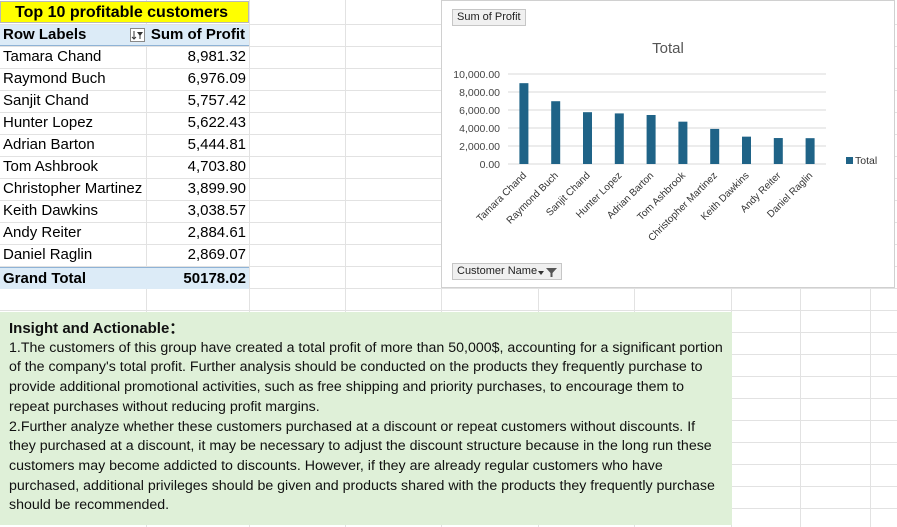 The width and height of the screenshot is (897, 527). What do you see at coordinates (51, 166) in the screenshot?
I see `customer-name: Tom Ashbrook` at bounding box center [51, 166].